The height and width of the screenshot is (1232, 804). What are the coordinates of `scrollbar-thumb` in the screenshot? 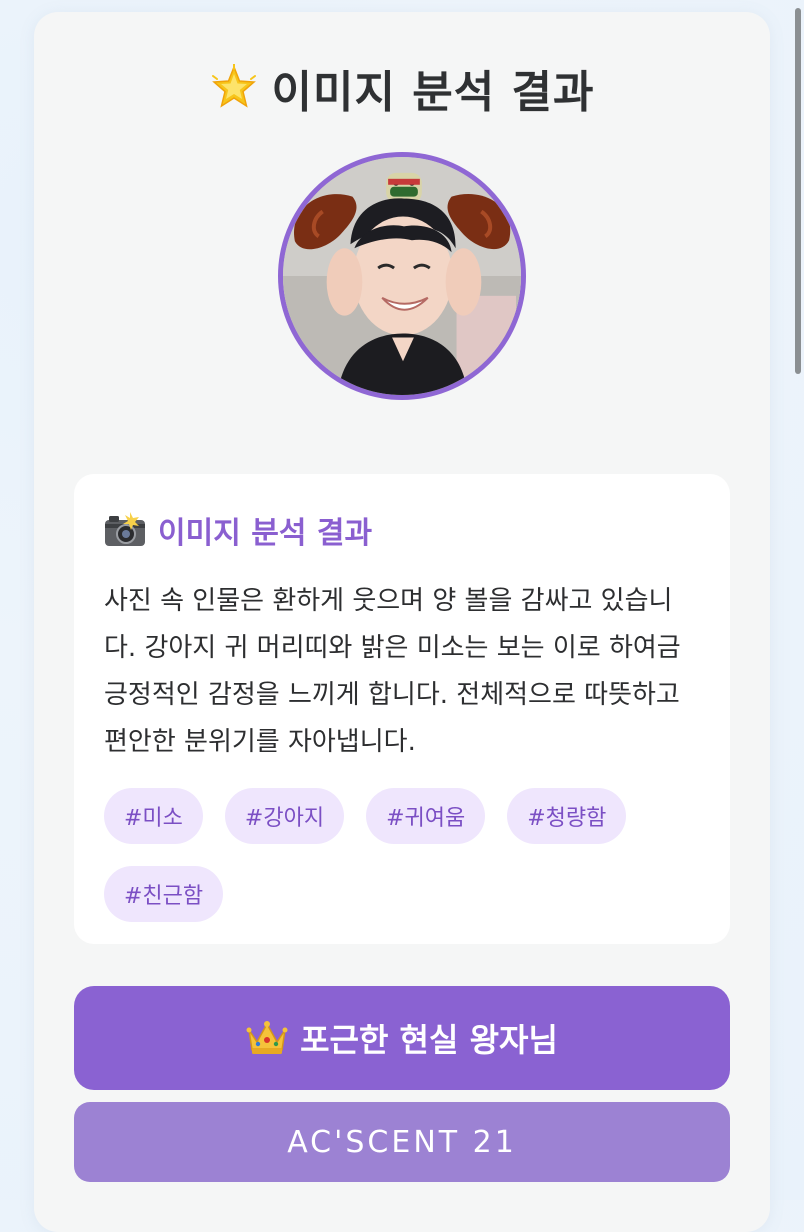 It's located at (798, 191).